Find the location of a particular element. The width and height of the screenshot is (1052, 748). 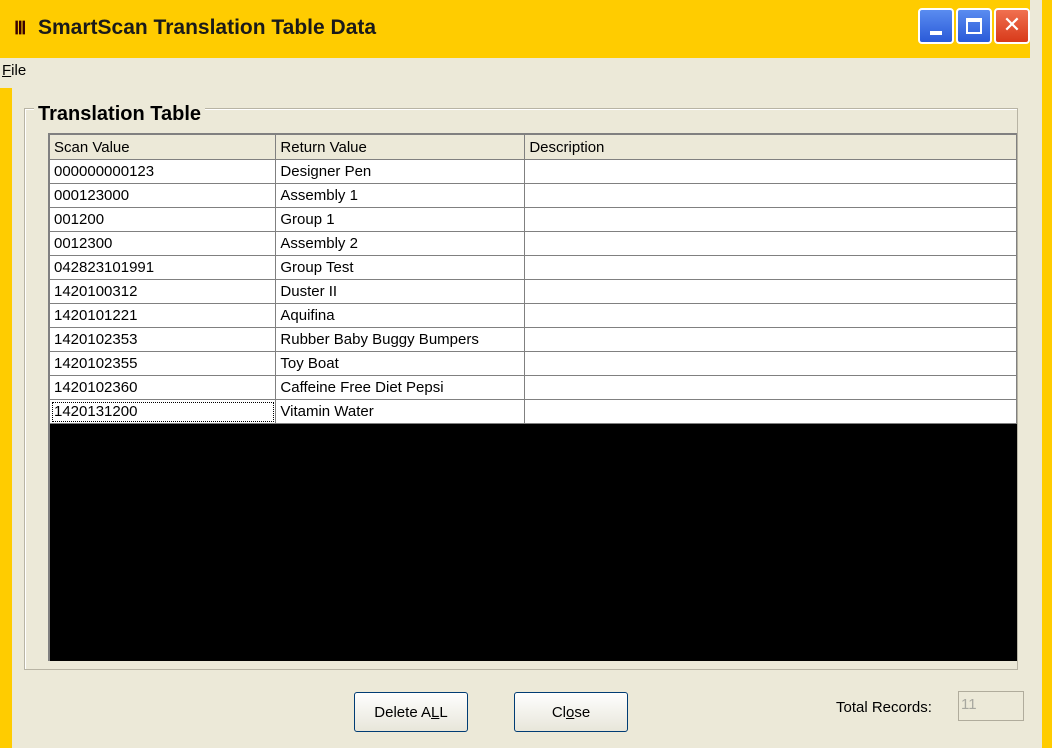

title-bar: Ⅲ SmartScan Translation Table Data ✕ is located at coordinates (515, 29).